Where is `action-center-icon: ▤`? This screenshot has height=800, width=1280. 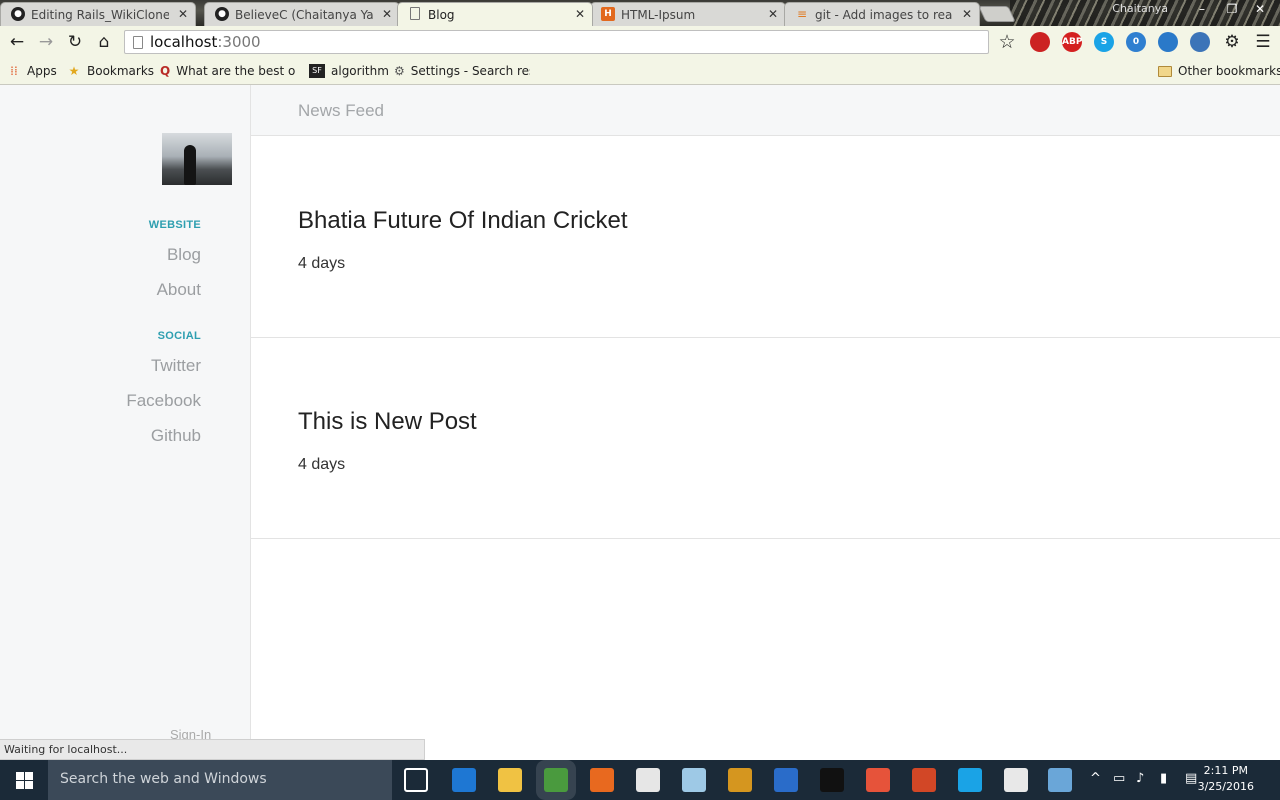
action-center-icon: ▤ is located at coordinates (1191, 778).